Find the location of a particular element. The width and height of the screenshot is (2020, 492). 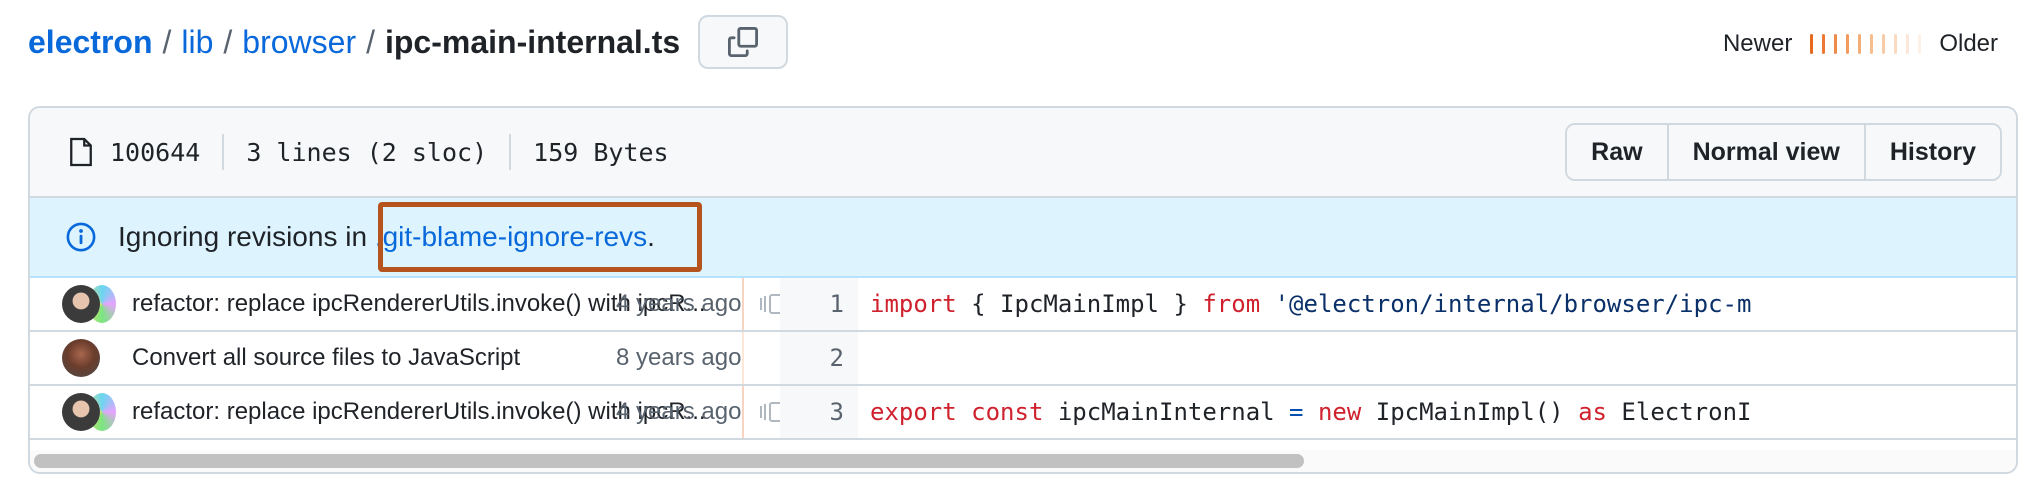

commit-message: Convert all source files to JavaScript is located at coordinates (326, 358).